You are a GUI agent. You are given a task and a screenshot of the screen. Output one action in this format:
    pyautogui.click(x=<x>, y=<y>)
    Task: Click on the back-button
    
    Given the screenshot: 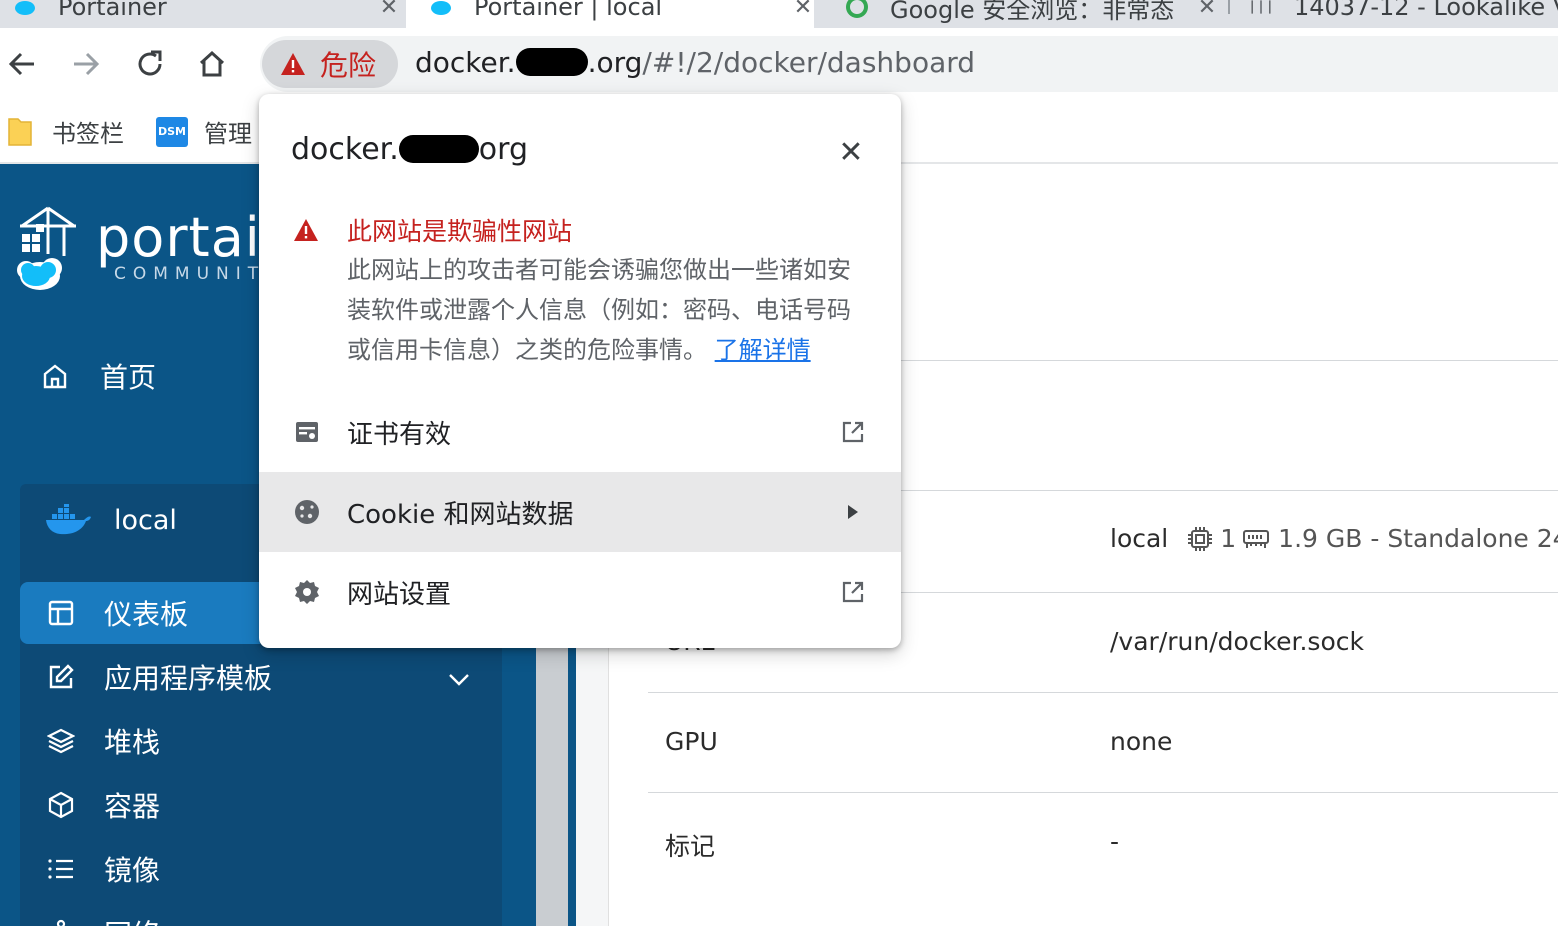 What is the action you would take?
    pyautogui.click(x=22, y=64)
    